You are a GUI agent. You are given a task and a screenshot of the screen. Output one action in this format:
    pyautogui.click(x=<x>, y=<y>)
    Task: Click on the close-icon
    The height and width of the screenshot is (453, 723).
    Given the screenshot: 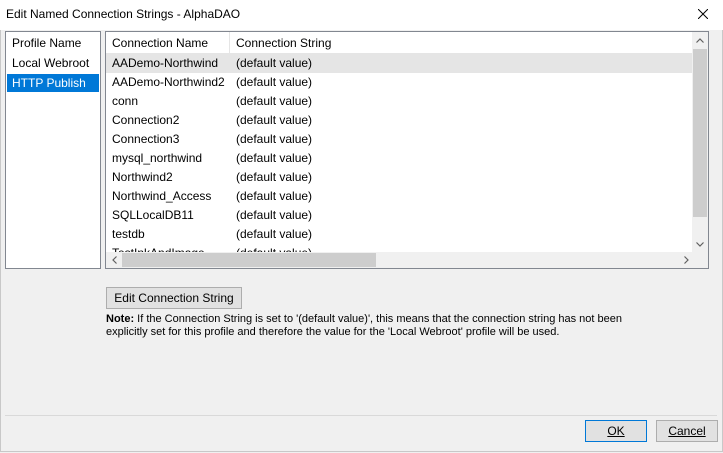 What is the action you would take?
    pyautogui.click(x=703, y=14)
    